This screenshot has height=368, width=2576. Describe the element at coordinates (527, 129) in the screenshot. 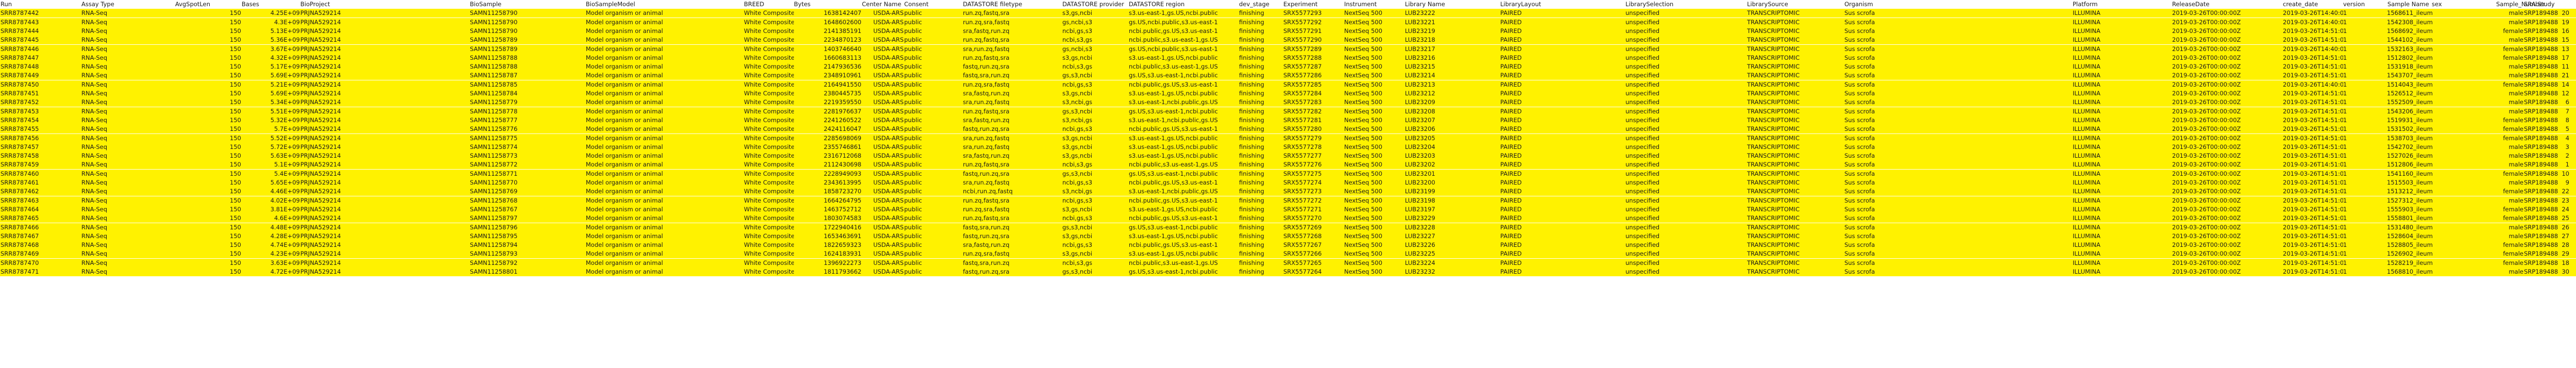

I see `table-cell: SAMN11258776` at that location.